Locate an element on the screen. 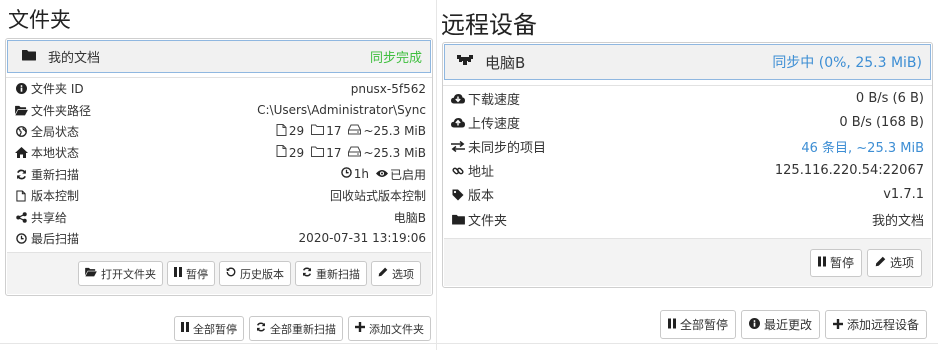  open-folder-button: 打开文件夹 is located at coordinates (120, 273).